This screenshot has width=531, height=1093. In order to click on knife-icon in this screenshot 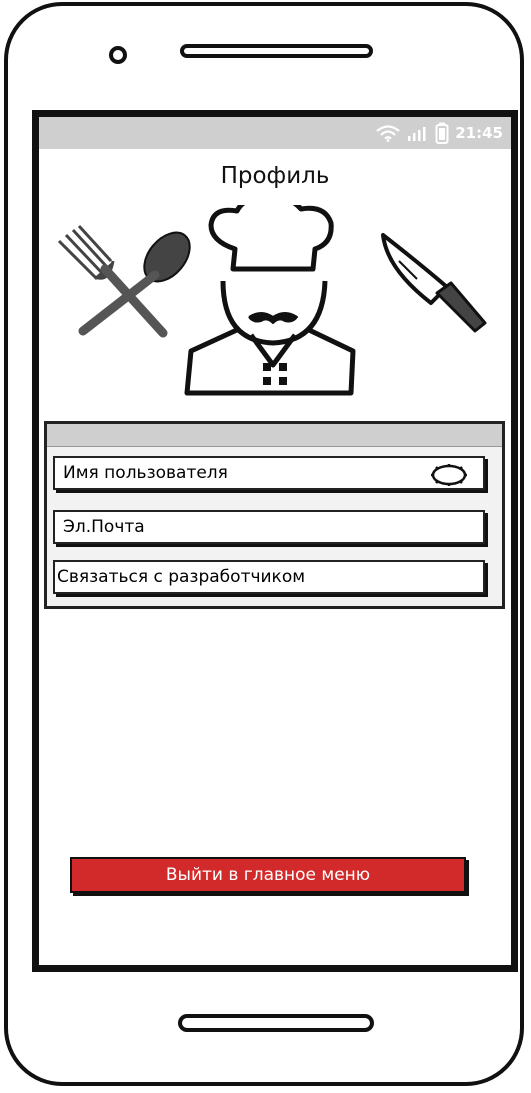, I will do `click(434, 283)`.